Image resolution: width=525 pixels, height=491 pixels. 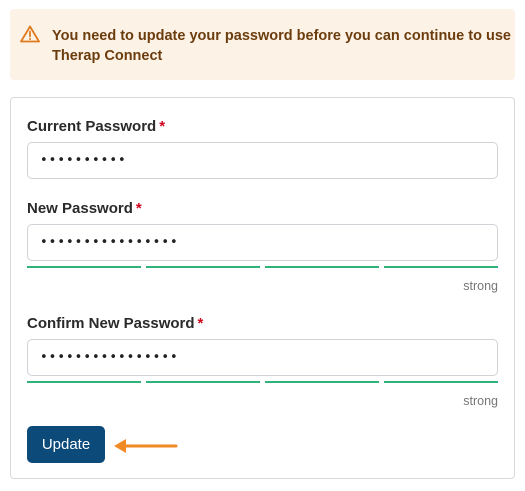 What do you see at coordinates (262, 382) in the screenshot?
I see `confirm-password-strength-meter` at bounding box center [262, 382].